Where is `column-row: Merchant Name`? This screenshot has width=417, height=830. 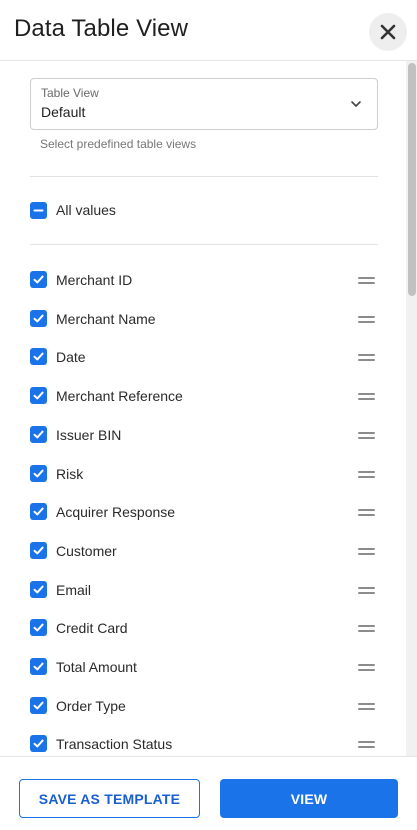 column-row: Merchant Name is located at coordinates (204, 320).